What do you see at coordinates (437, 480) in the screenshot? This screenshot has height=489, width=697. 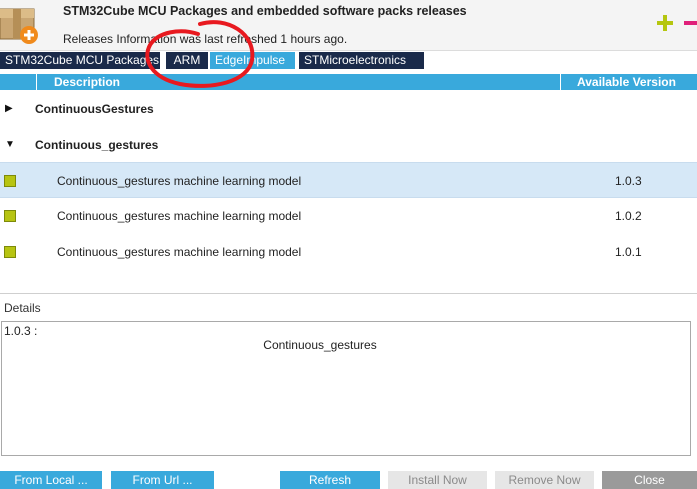 I see `install-now-button: Install Now` at bounding box center [437, 480].